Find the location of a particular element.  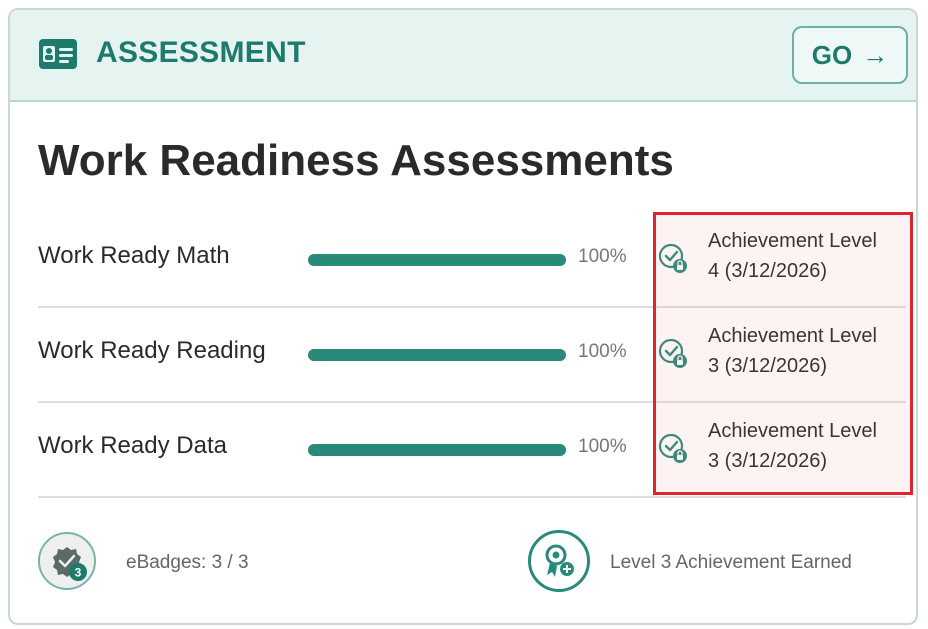

badge-count: 3 is located at coordinates (78, 573).